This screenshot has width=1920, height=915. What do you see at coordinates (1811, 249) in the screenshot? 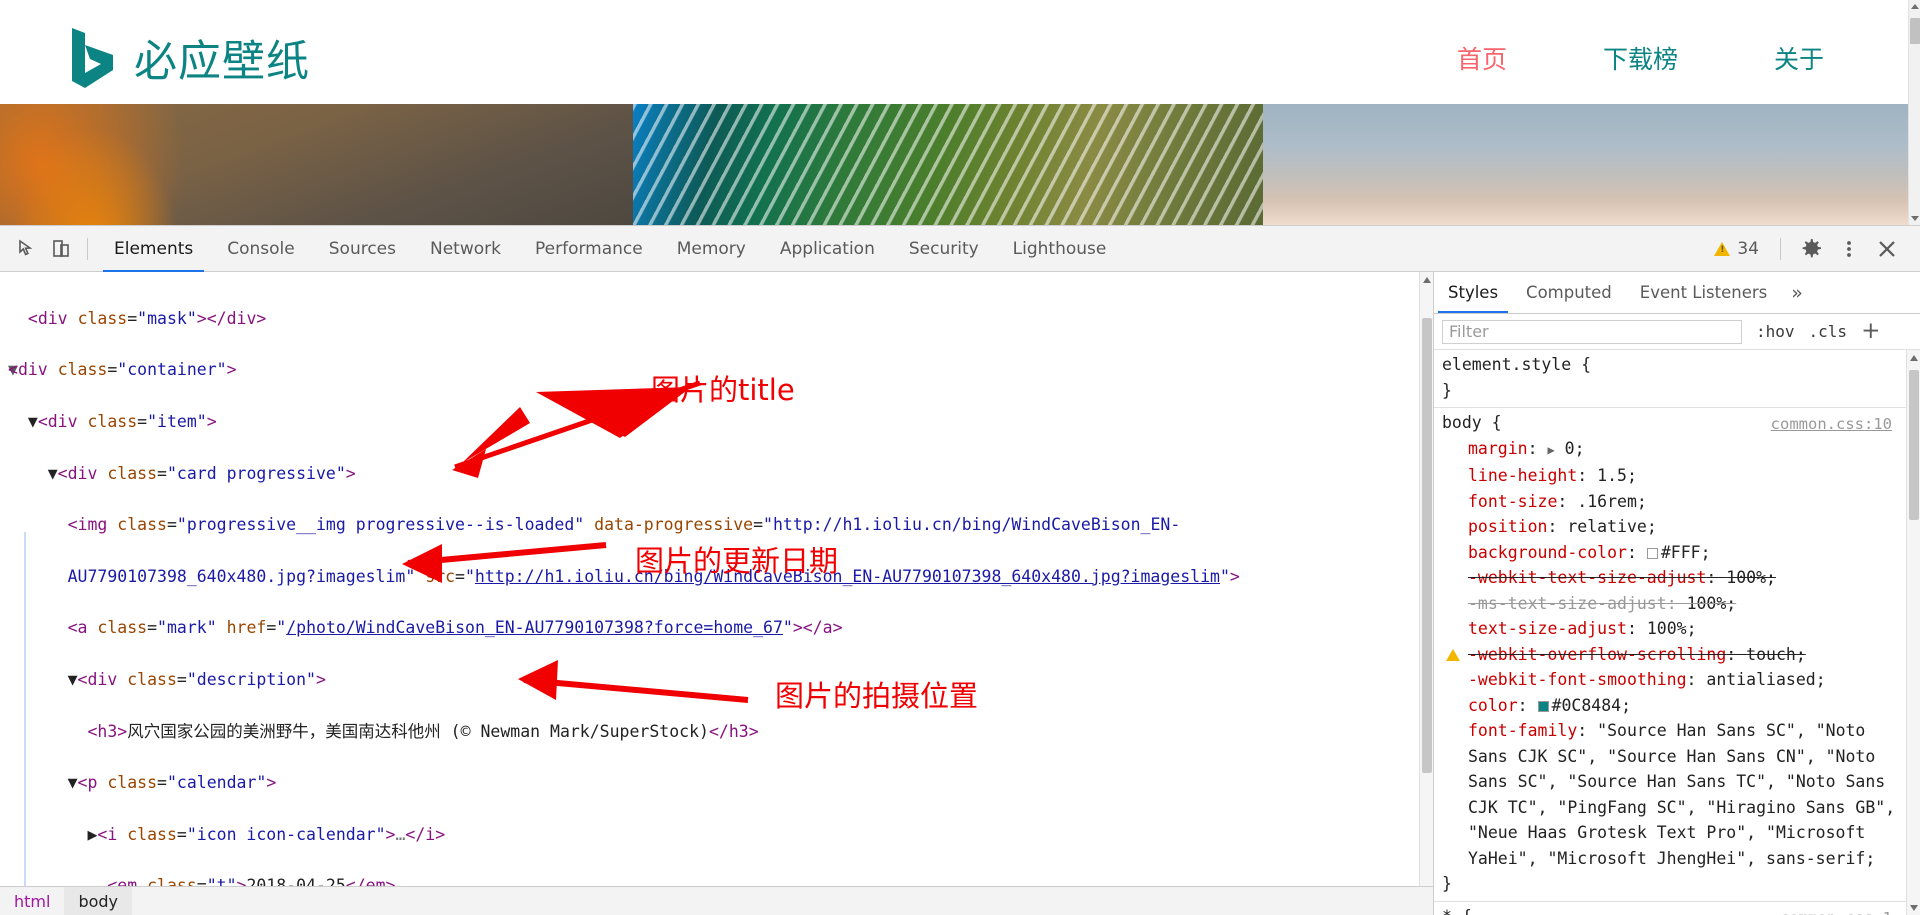
I see `gear-icon` at bounding box center [1811, 249].